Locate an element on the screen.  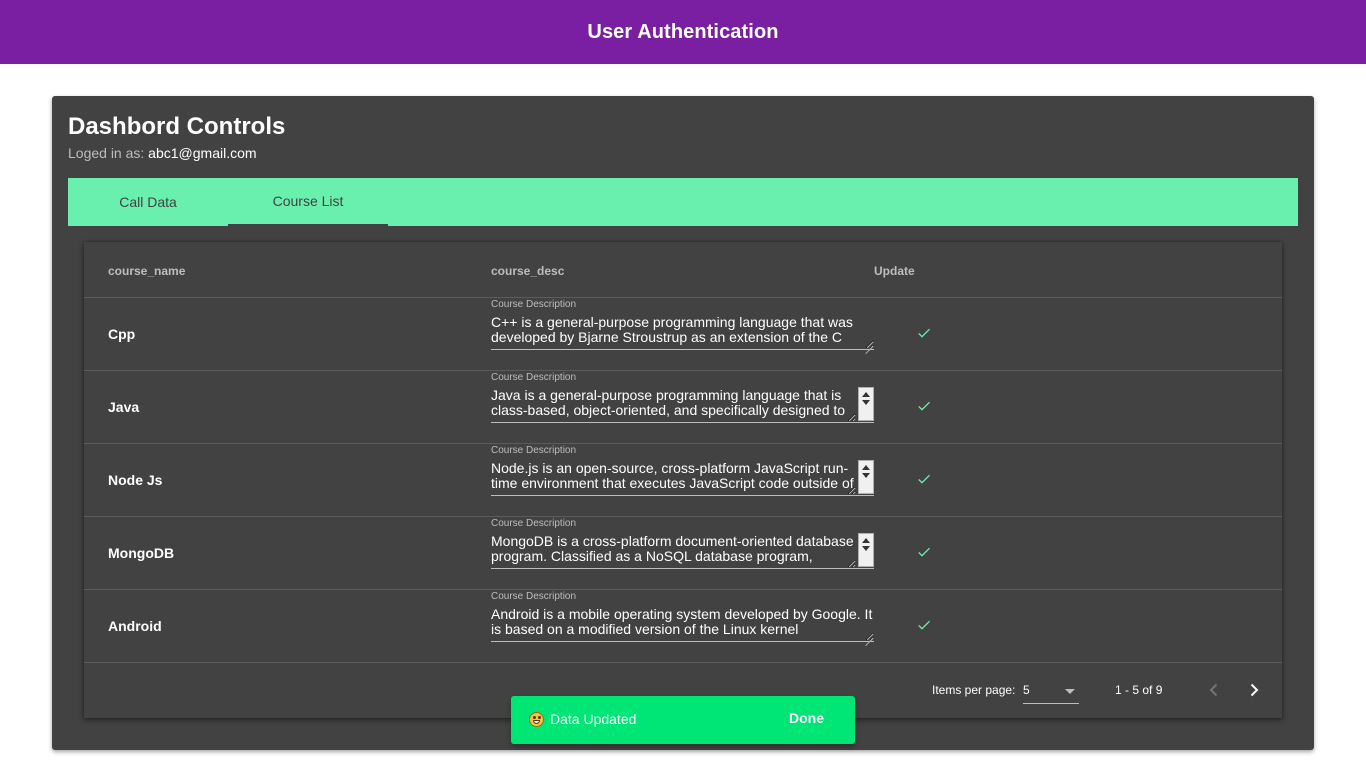
snackbar-done-button: Done is located at coordinates (806, 718).